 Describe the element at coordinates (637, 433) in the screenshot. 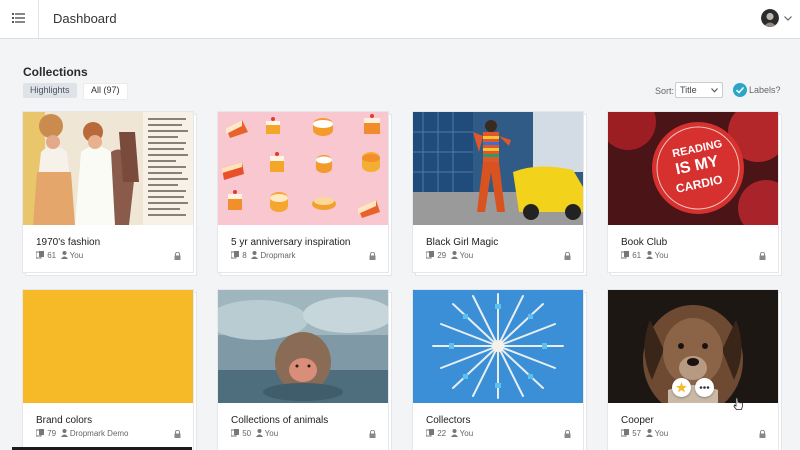

I see `collection-count: 57` at that location.